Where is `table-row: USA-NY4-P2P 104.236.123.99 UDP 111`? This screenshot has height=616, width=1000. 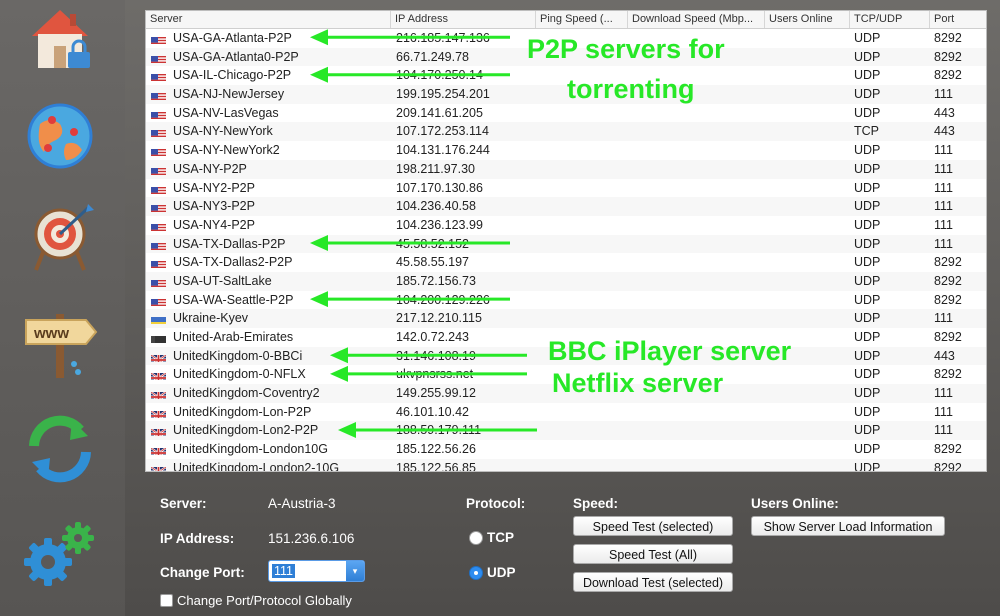
table-row: USA-NY4-P2P 104.236.123.99 UDP 111 is located at coordinates (566, 225).